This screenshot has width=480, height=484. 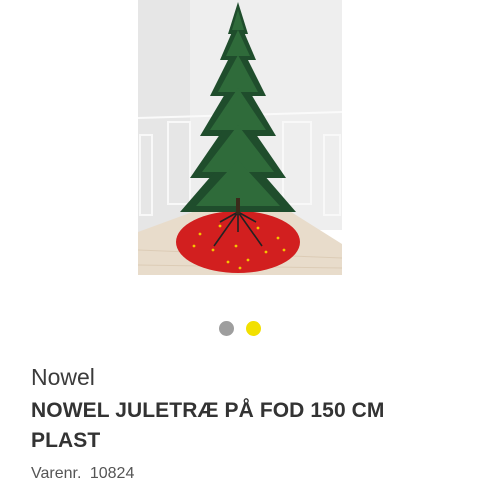 What do you see at coordinates (112, 473) in the screenshot?
I see `sku-value: 10824` at bounding box center [112, 473].